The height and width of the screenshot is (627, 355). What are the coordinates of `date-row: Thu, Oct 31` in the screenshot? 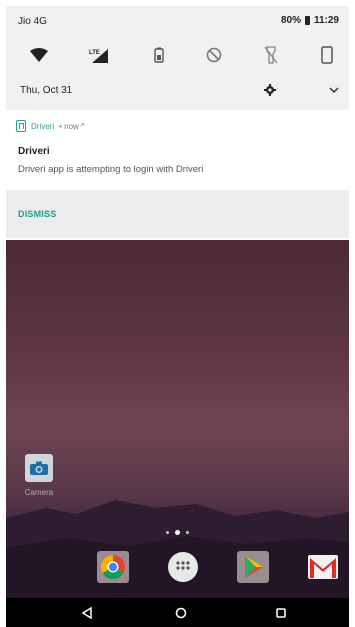 It's located at (177, 92).